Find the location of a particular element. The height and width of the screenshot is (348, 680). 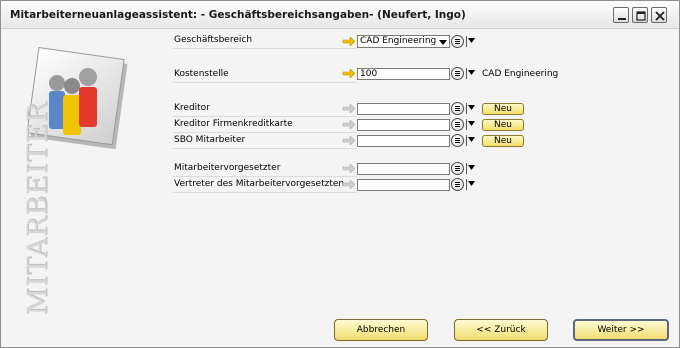

cancel-button: Abbrechen is located at coordinates (381, 330).